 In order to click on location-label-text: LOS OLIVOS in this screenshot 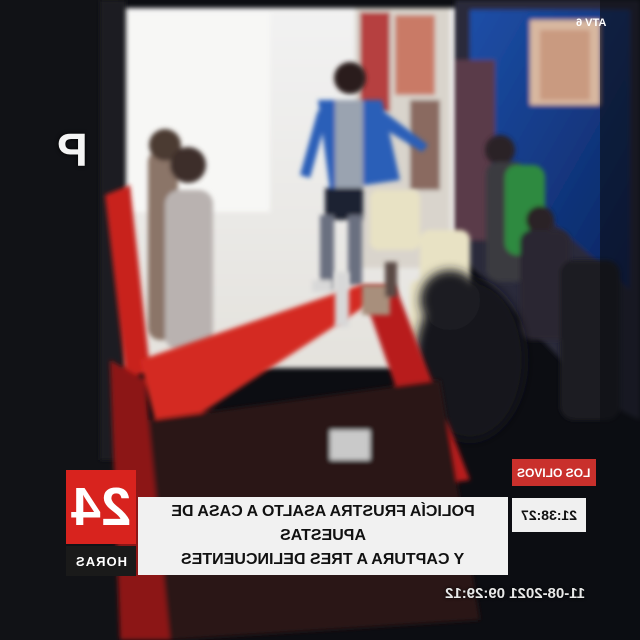, I will do `click(554, 472)`.